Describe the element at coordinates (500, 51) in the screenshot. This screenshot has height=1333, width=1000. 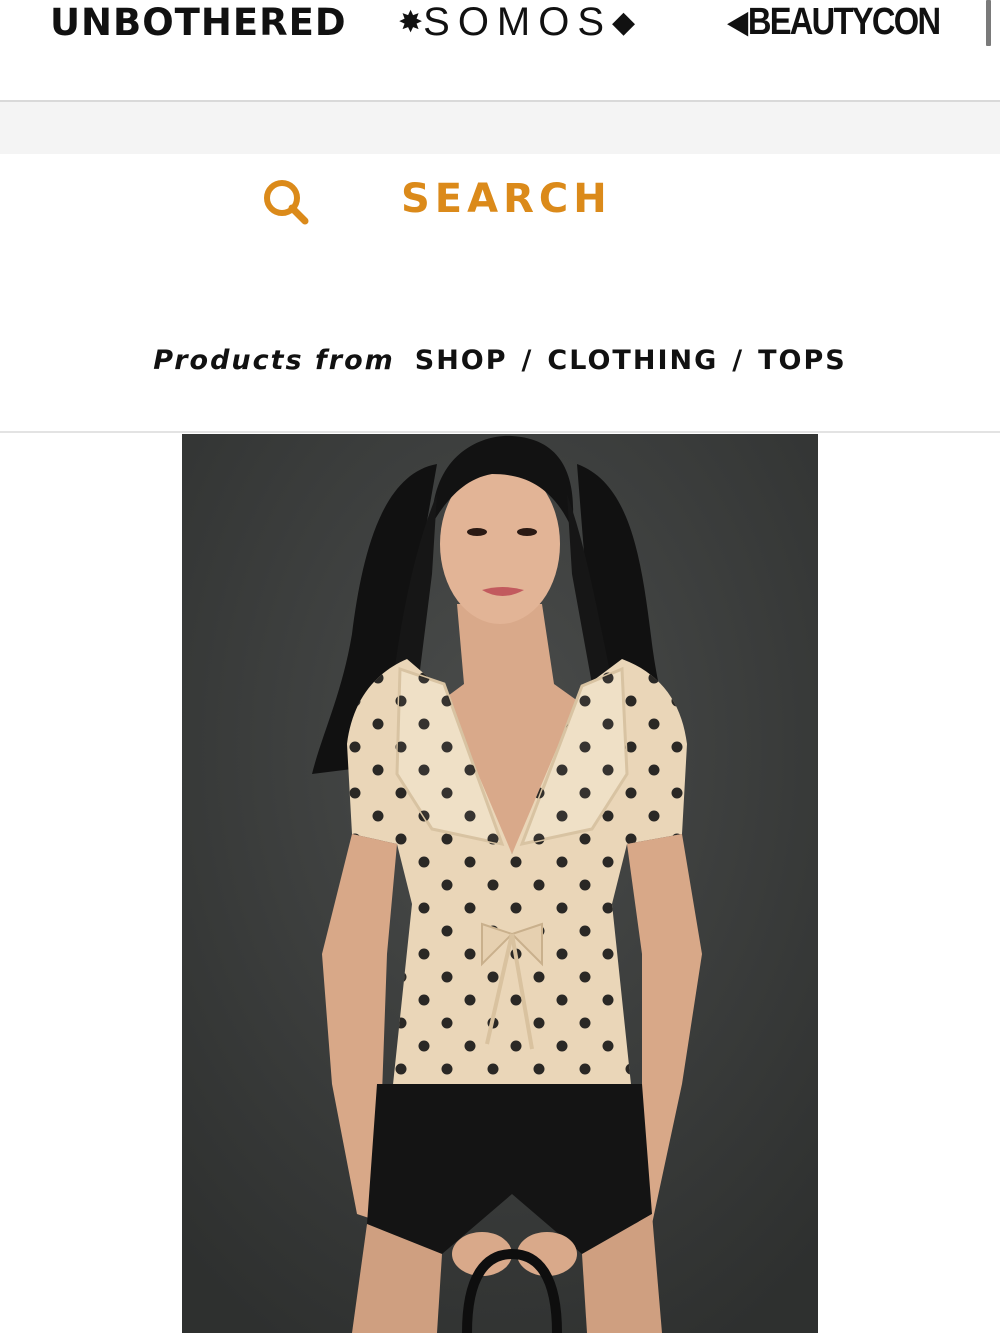
I see `brand-strip: UNBOTHERED ✸ SOMOS ◆ ◀ BEAUTYCON` at that location.